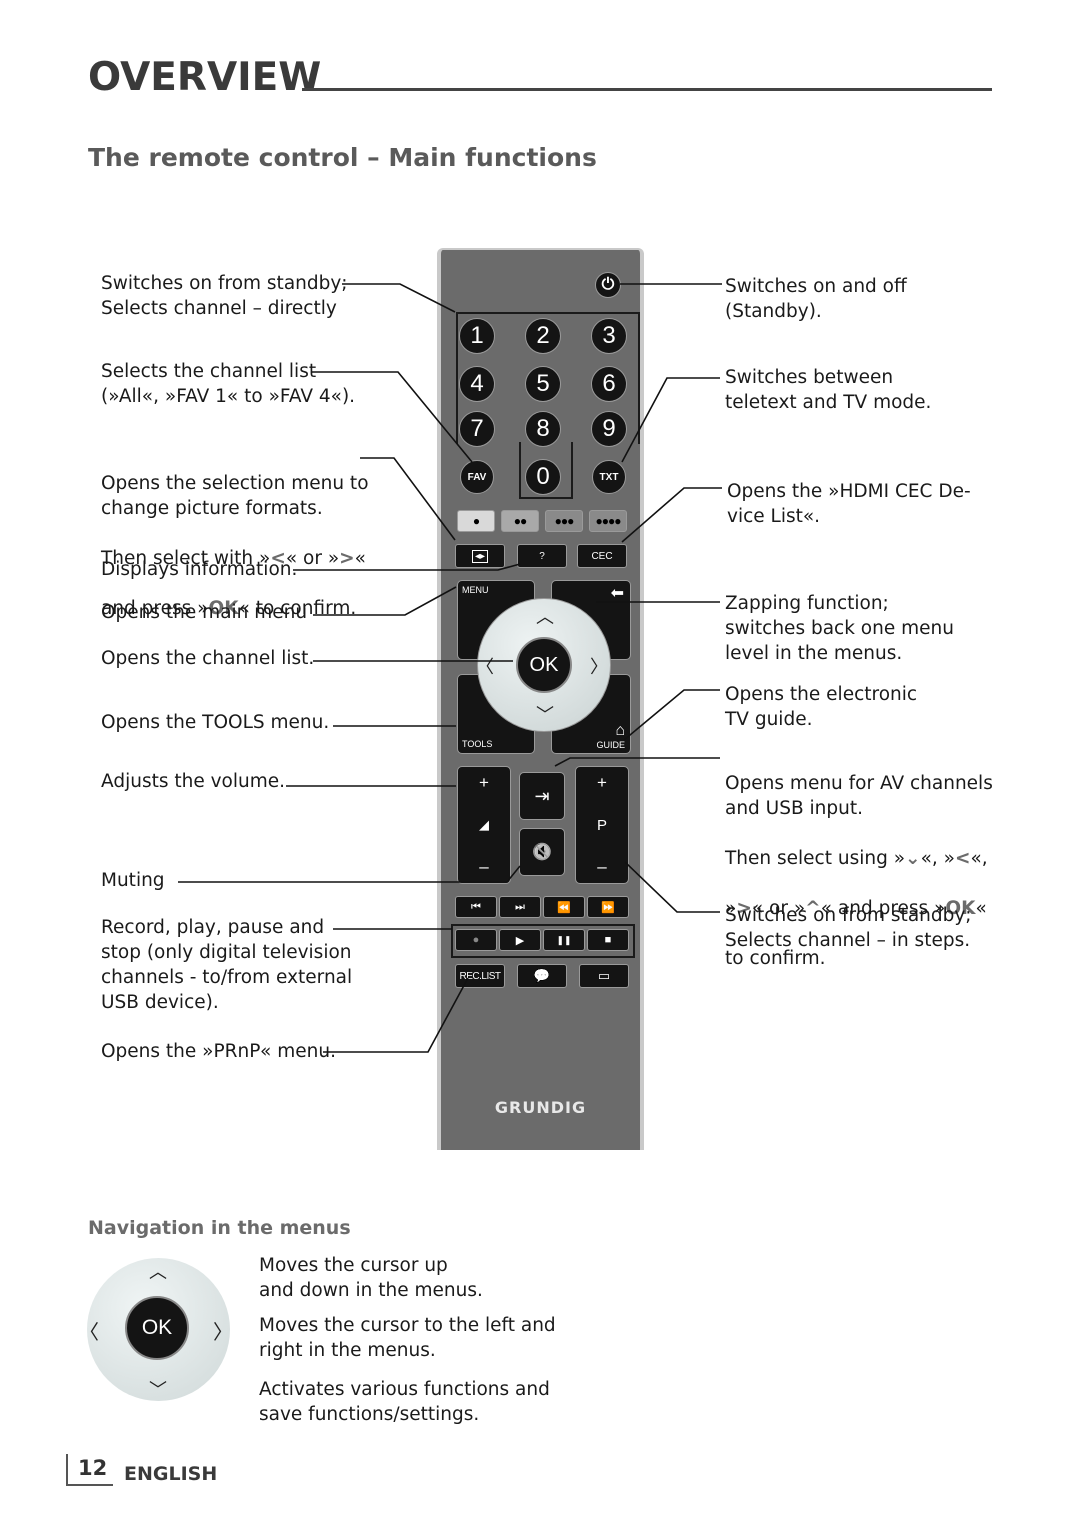 This screenshot has width=1080, height=1532. I want to click on navigation-title: Navigation in the menus, so click(219, 1228).